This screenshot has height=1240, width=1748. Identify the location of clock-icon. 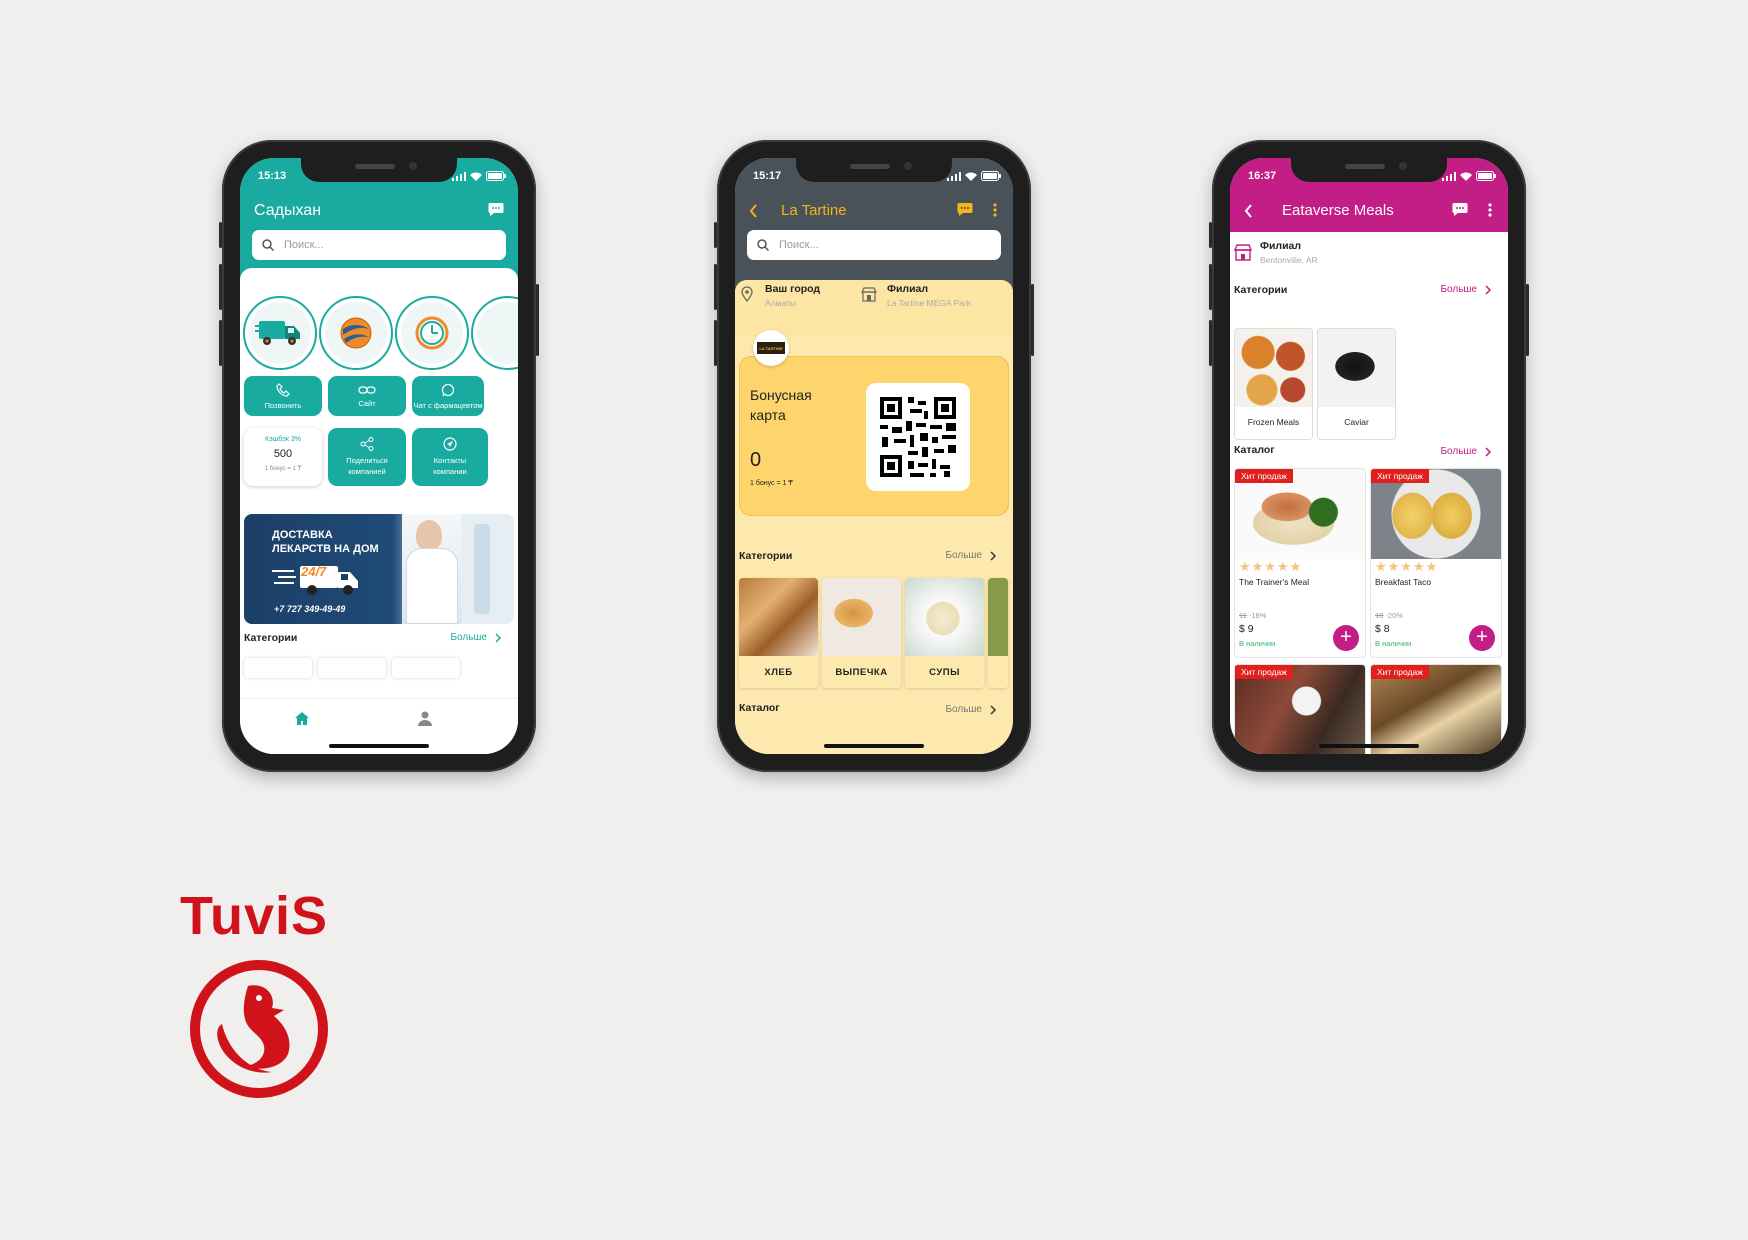
(432, 333).